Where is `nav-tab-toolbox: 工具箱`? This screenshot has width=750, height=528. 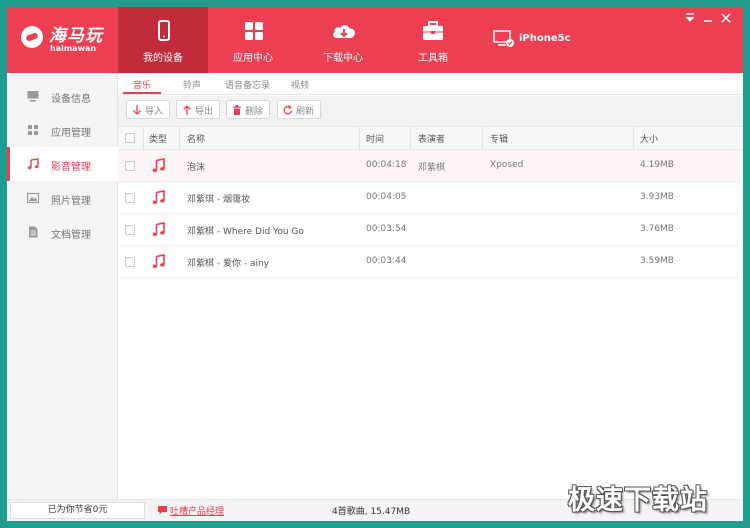 nav-tab-toolbox: 工具箱 is located at coordinates (433, 40).